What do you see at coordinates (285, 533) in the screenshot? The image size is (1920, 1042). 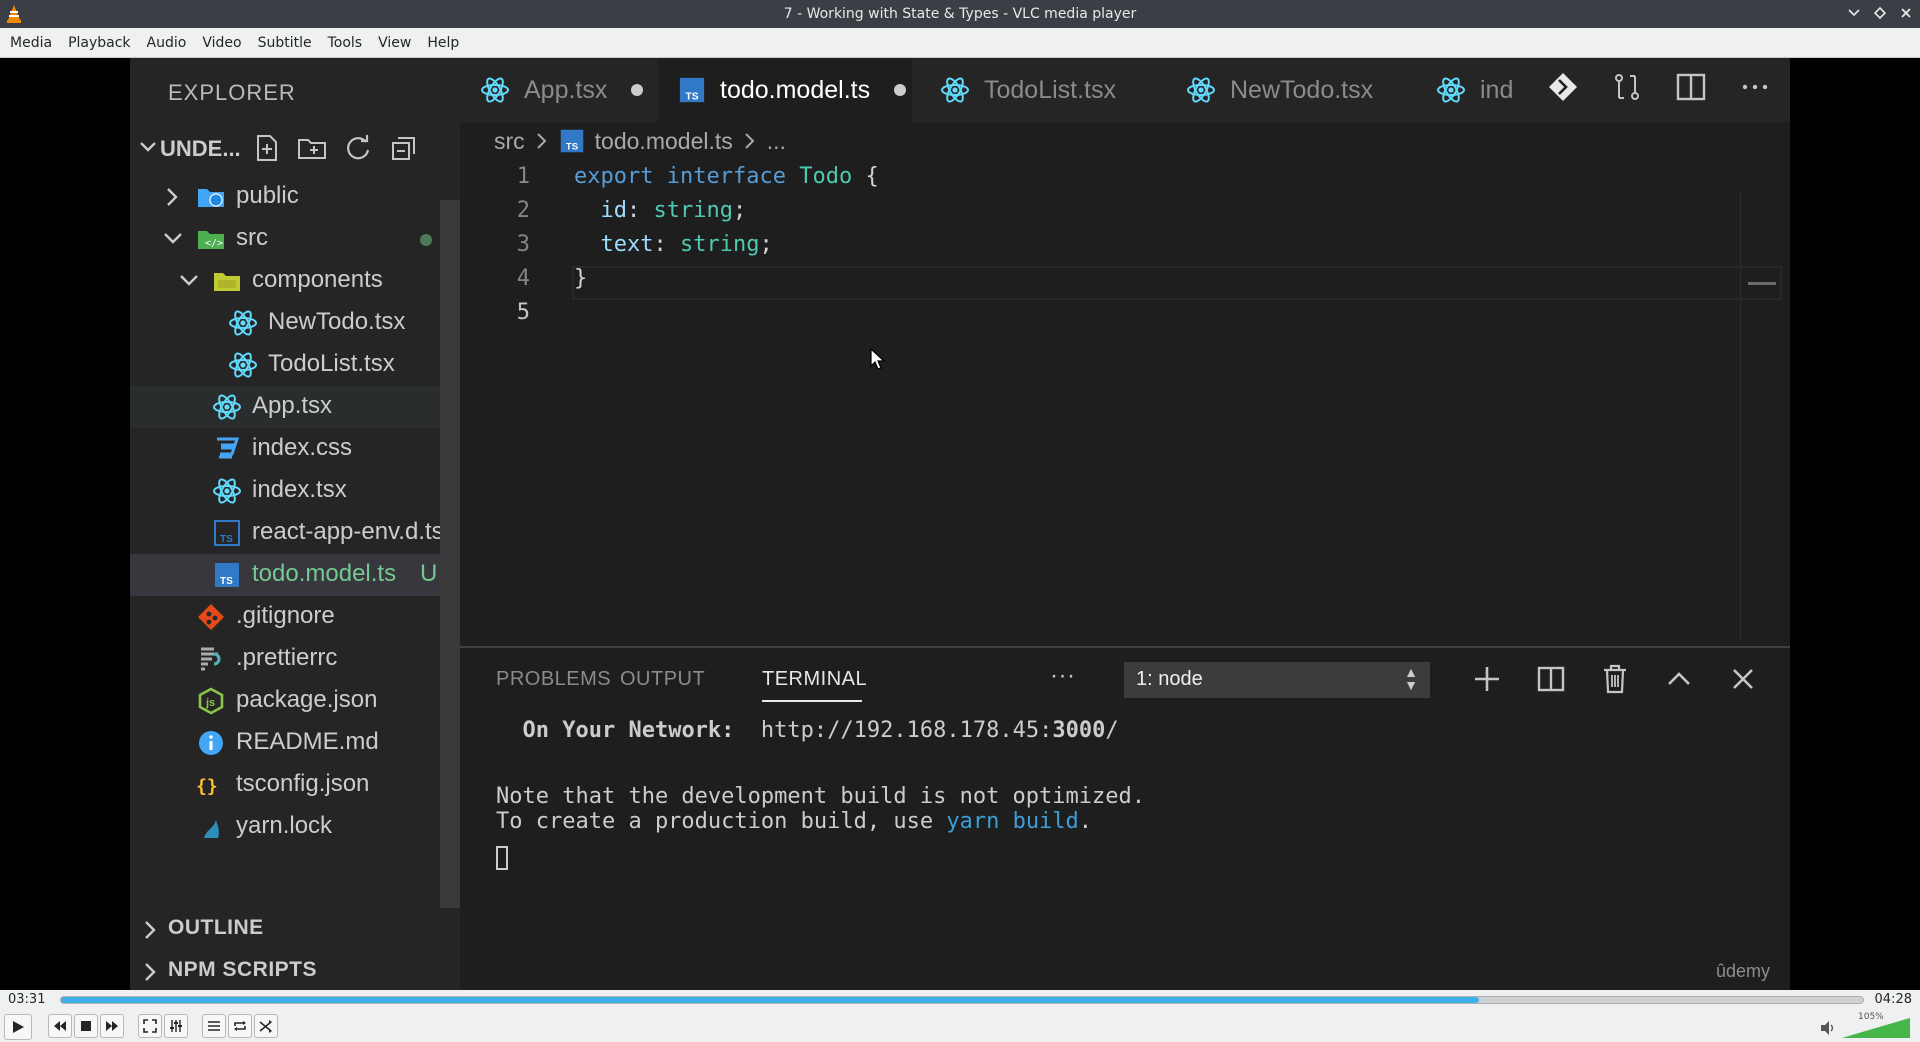 I see `tree-item-react-app-env: TS react-app-env.d.ts` at bounding box center [285, 533].